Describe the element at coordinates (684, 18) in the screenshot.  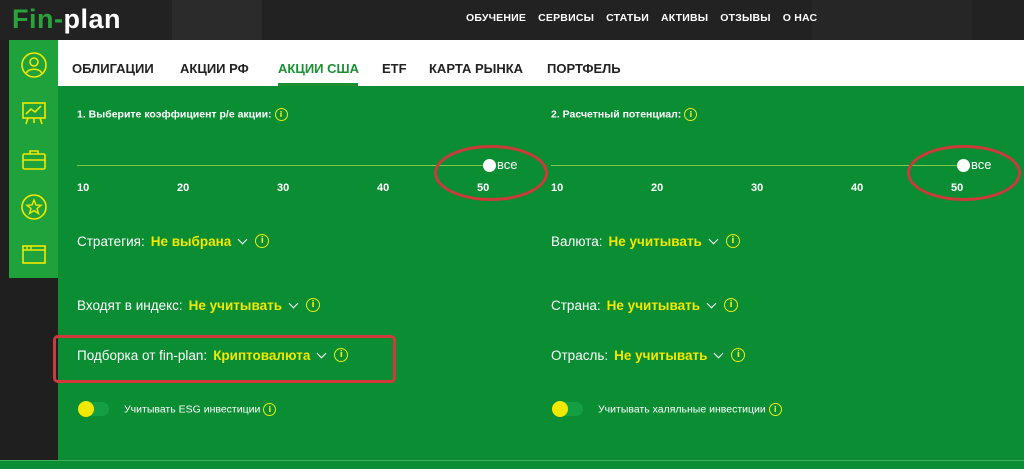
I see `nav-item-assets: АКТИВЫ` at that location.